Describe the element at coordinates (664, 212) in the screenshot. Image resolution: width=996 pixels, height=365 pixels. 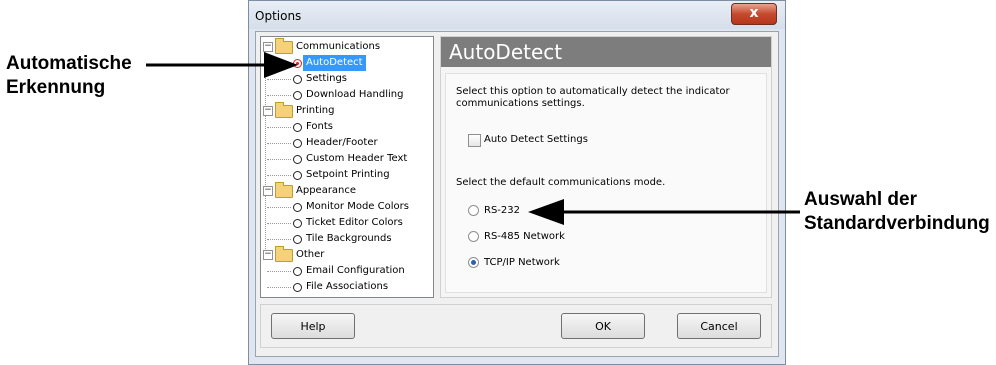
I see `arrow-default-mode` at that location.